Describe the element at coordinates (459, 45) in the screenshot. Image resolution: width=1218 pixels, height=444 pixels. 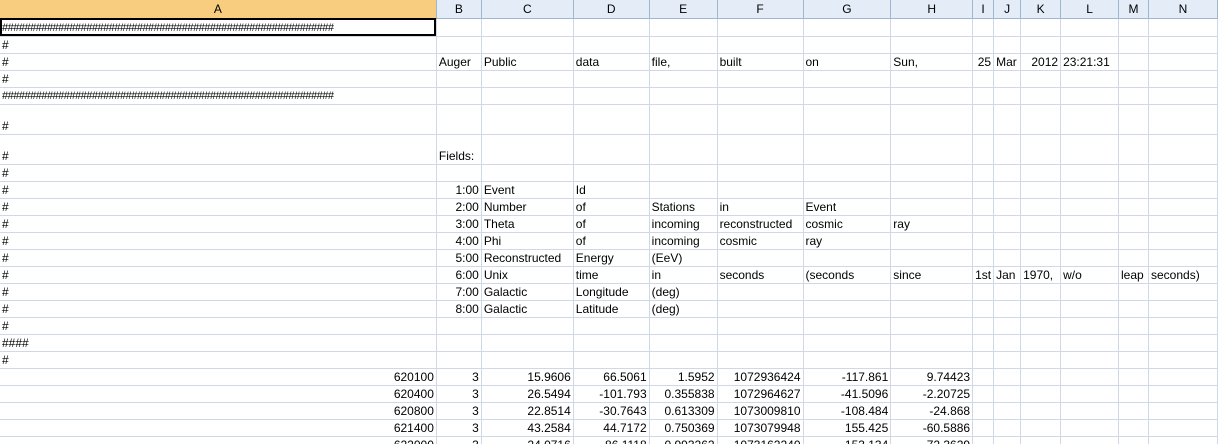
I see `cell-b2` at that location.